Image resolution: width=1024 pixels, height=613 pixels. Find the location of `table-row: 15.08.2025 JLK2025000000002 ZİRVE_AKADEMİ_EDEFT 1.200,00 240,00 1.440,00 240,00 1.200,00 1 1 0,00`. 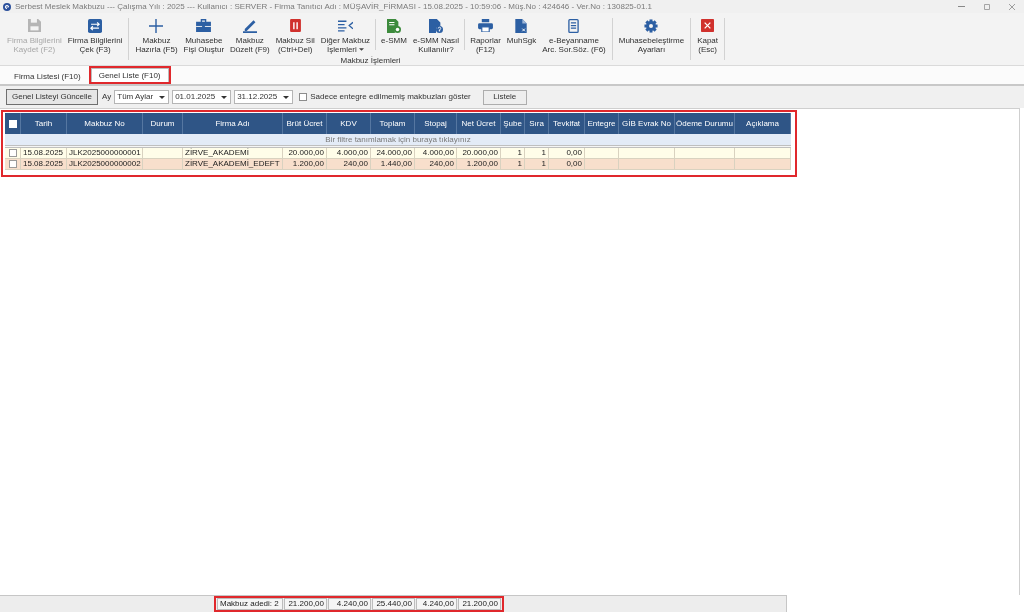

table-row: 15.08.2025 JLK2025000000002 ZİRVE_AKADEMİ_EDEFT 1.200,00 240,00 1.440,00 240,00 1.200,00 1 1 0,00 is located at coordinates (398, 164).